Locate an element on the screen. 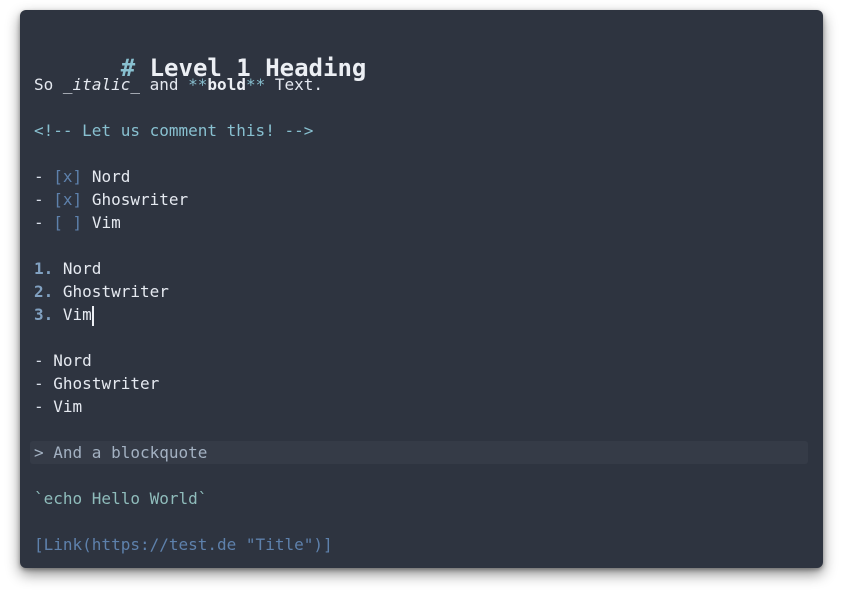 The image size is (843, 598). italic-open-mark: _ is located at coordinates (67, 84).